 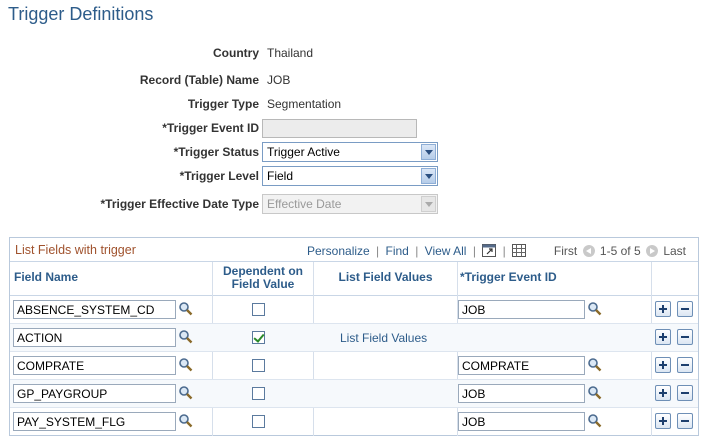 I want to click on pager-range: 1-5 of 5, so click(x=620, y=251).